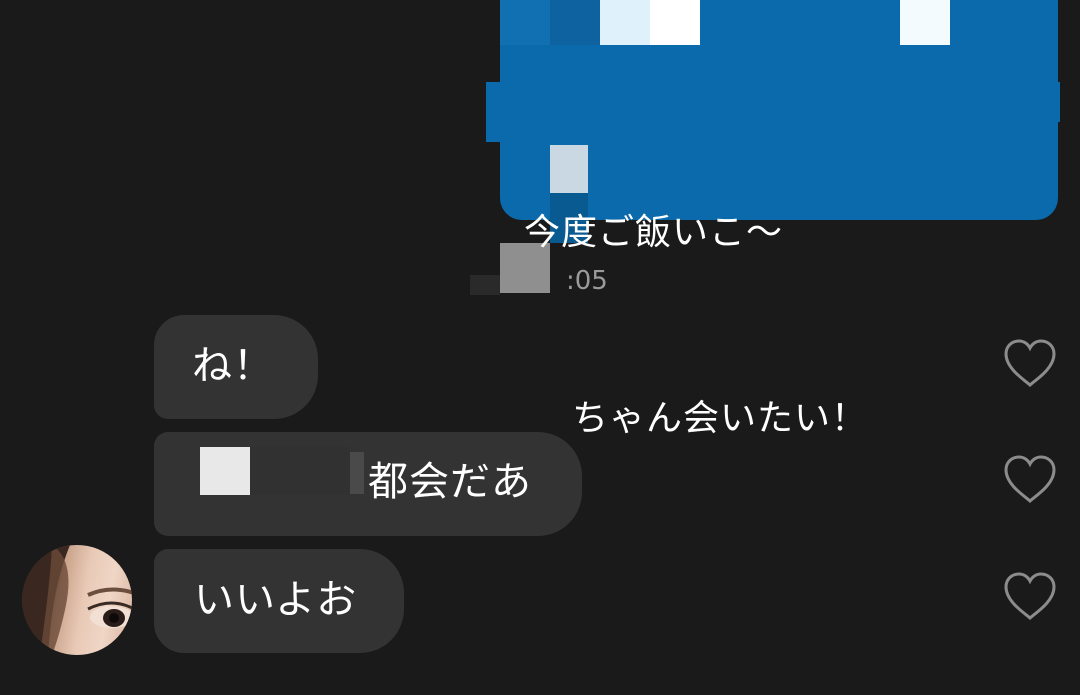  Describe the element at coordinates (233, 366) in the screenshot. I see `received-message-text: ね！` at that location.